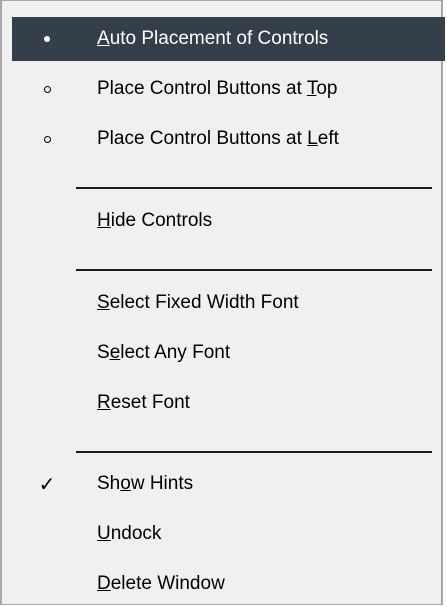  I want to click on menu-item-place-left: Place Control Buttons at Left, so click(227, 139).